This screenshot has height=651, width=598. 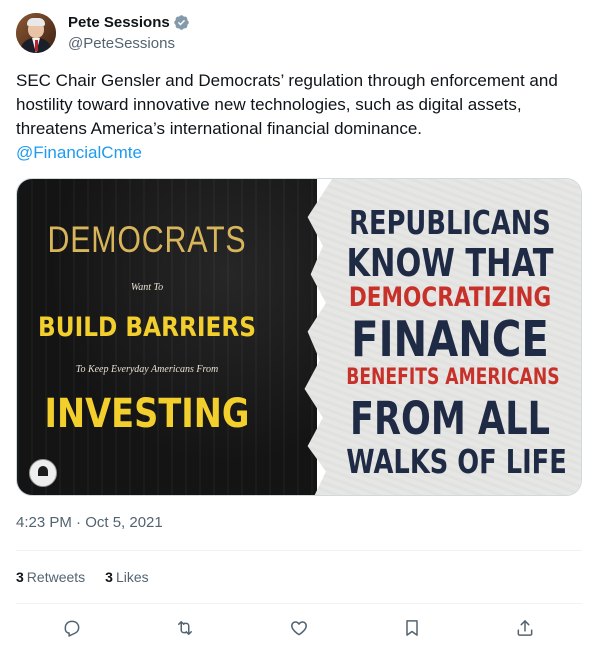 What do you see at coordinates (109, 577) in the screenshot?
I see `likes-count: 3` at bounding box center [109, 577].